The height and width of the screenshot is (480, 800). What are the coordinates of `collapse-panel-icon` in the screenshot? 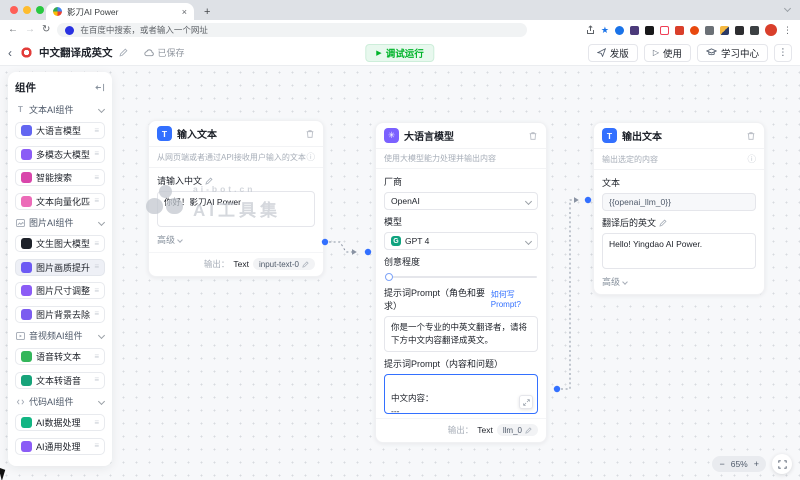 It's located at (100, 87).